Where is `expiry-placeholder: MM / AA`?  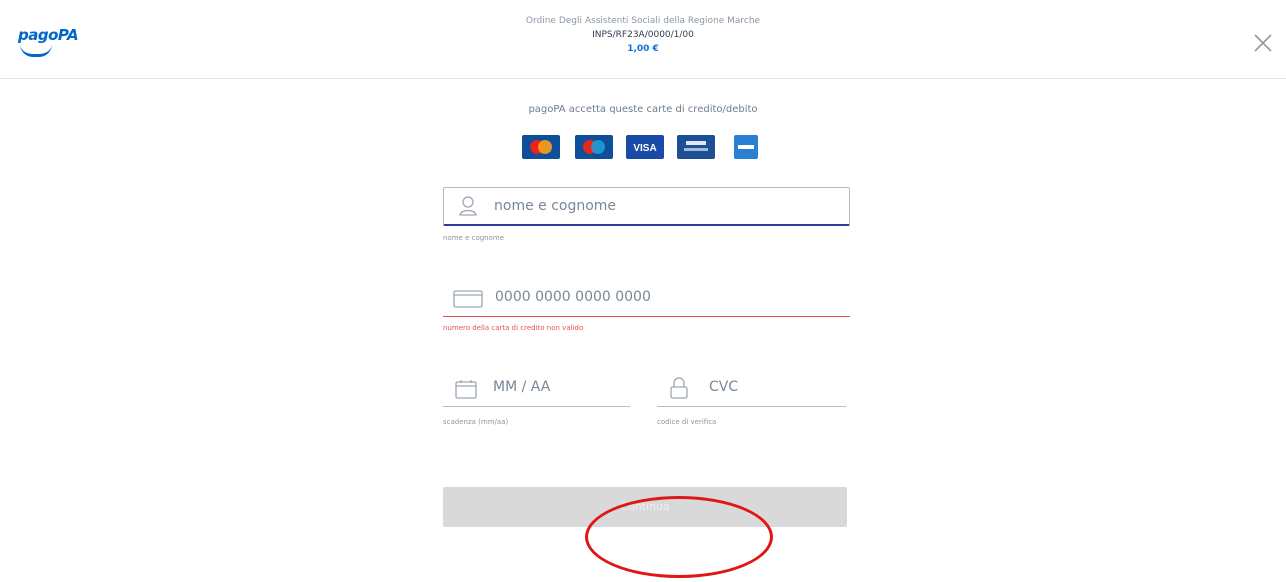 expiry-placeholder: MM / AA is located at coordinates (522, 387).